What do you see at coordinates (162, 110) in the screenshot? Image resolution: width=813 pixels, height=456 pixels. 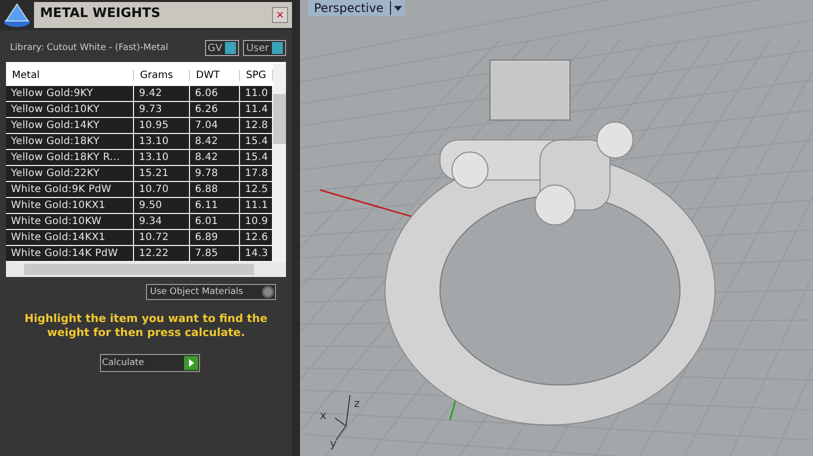 I see `table-cell: 9.73` at bounding box center [162, 110].